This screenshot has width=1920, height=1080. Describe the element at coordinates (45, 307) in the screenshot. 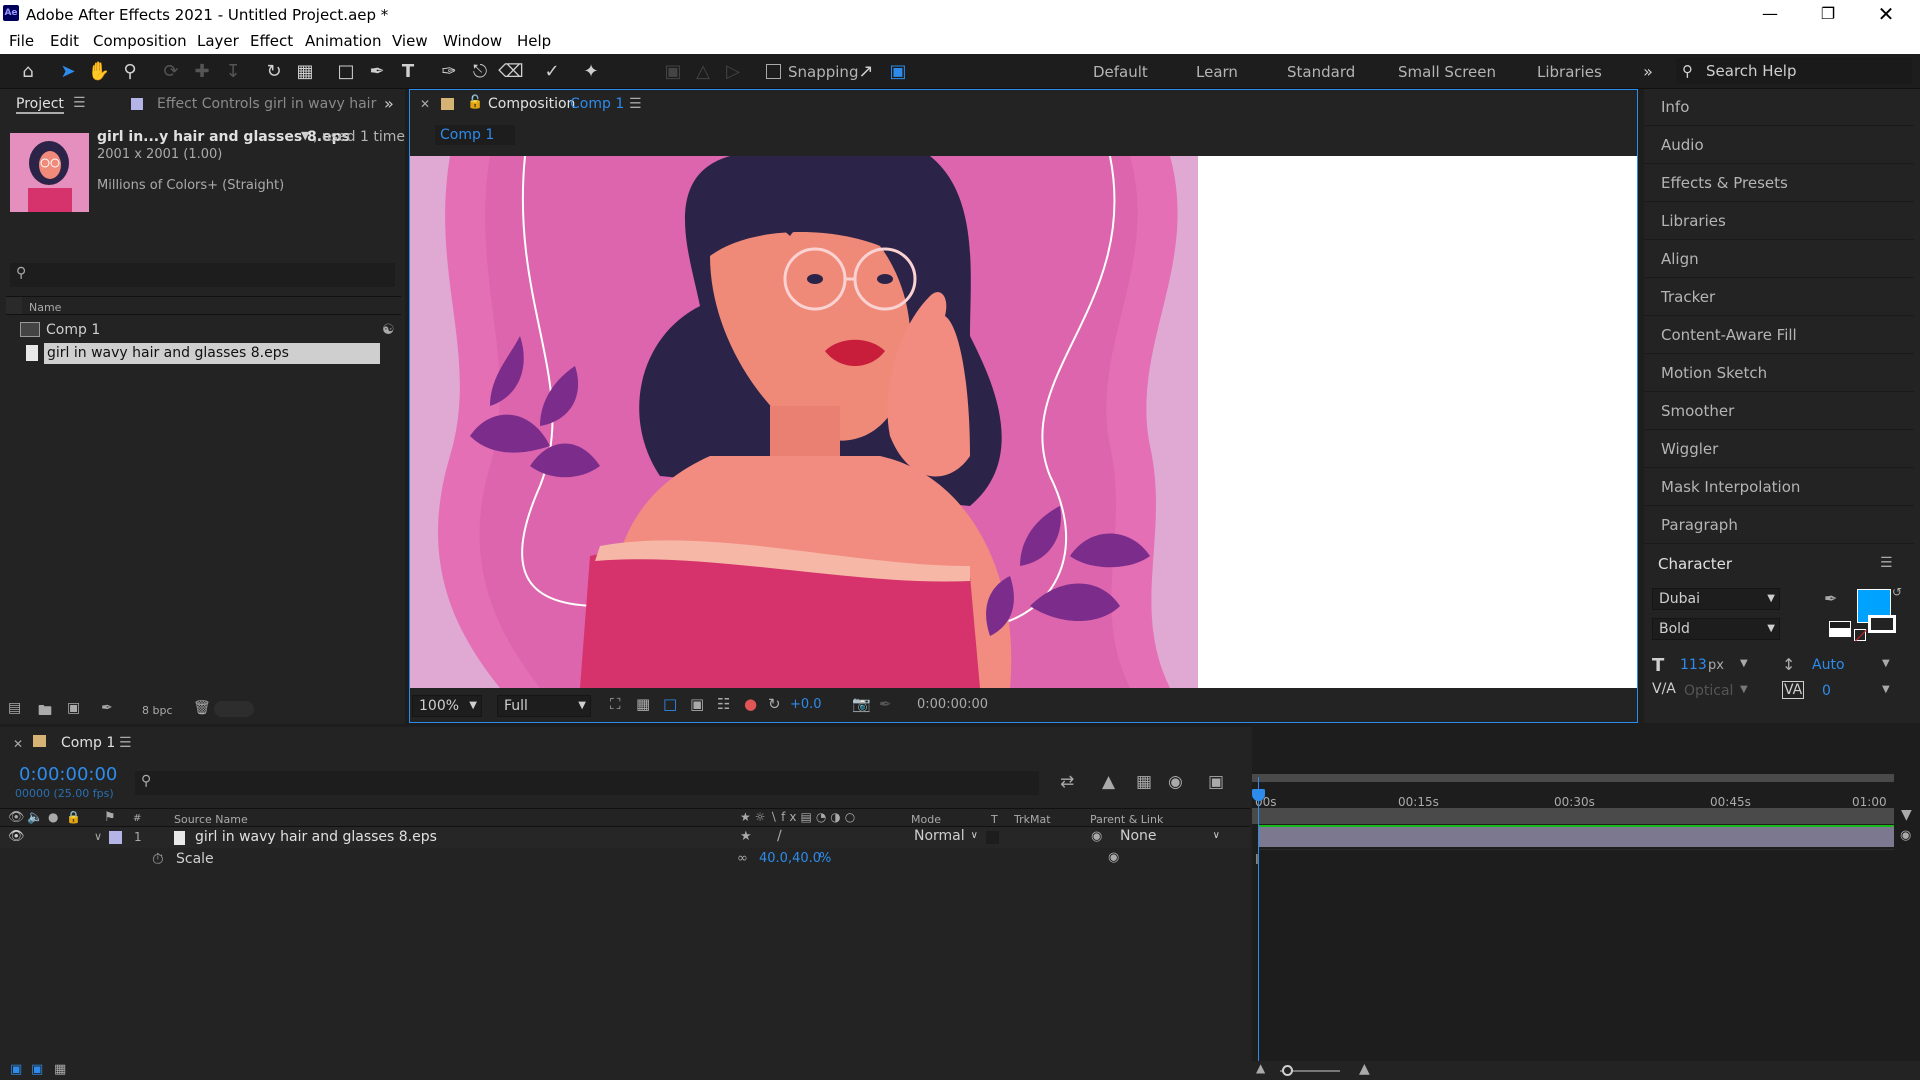

I see `column-header-name: Name` at that location.